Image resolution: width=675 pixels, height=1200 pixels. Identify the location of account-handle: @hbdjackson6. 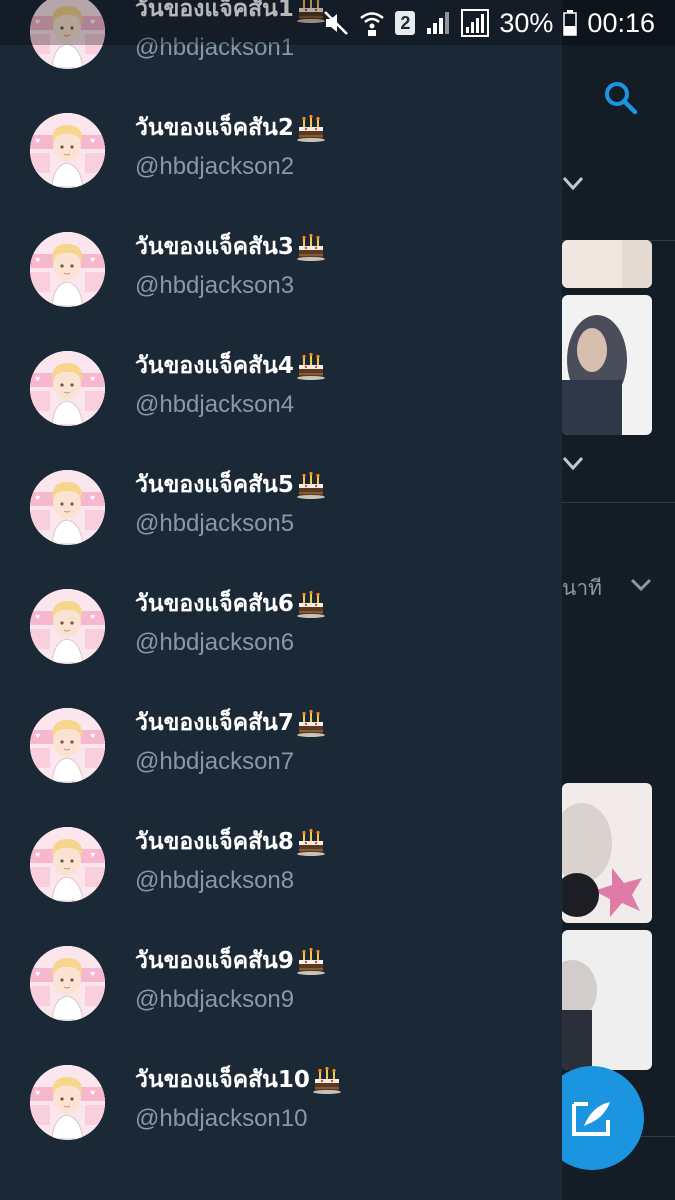
(215, 642).